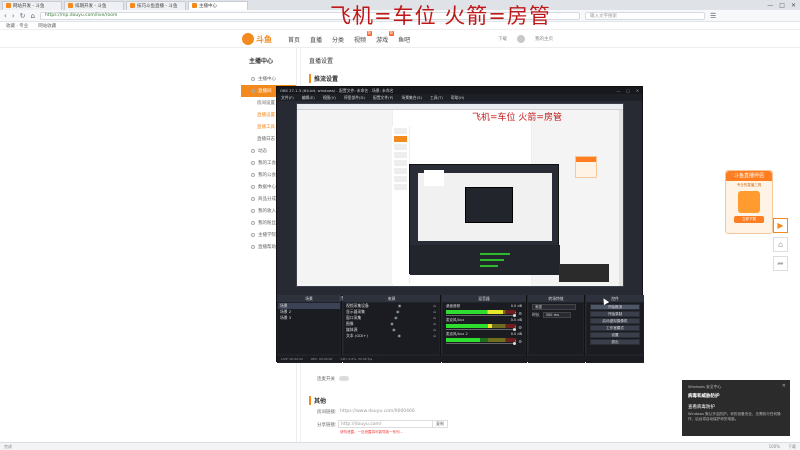  I want to click on forward-icon: ›, so click(13, 16).